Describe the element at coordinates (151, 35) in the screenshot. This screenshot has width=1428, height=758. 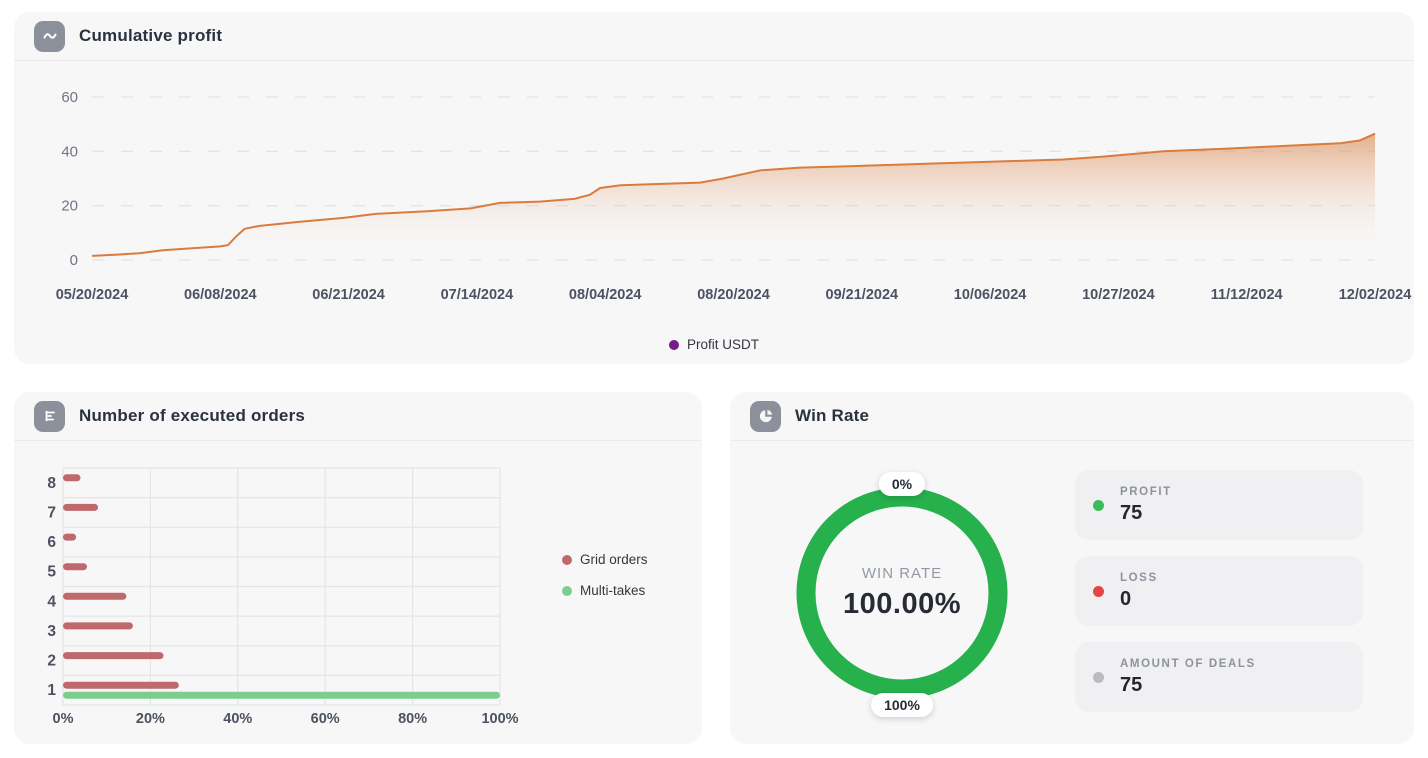
I see `cumulative-profit-title: Cumulative profit` at that location.